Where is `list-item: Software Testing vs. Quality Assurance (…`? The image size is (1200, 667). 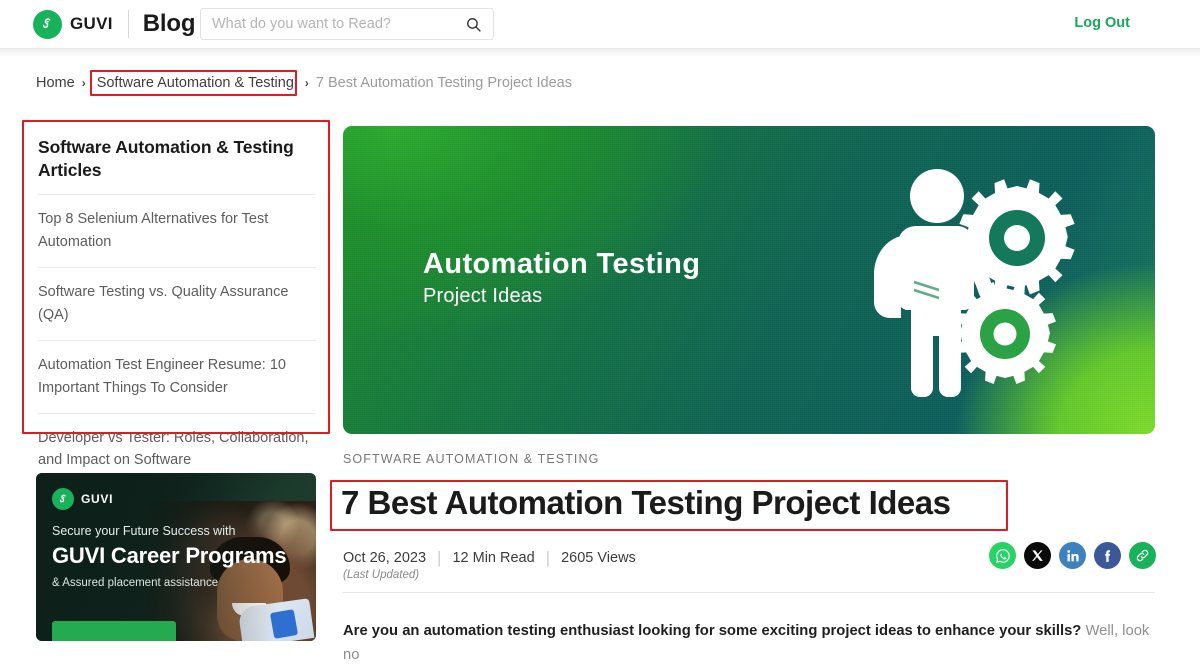 list-item: Software Testing vs. Quality Assurance (… is located at coordinates (177, 303).